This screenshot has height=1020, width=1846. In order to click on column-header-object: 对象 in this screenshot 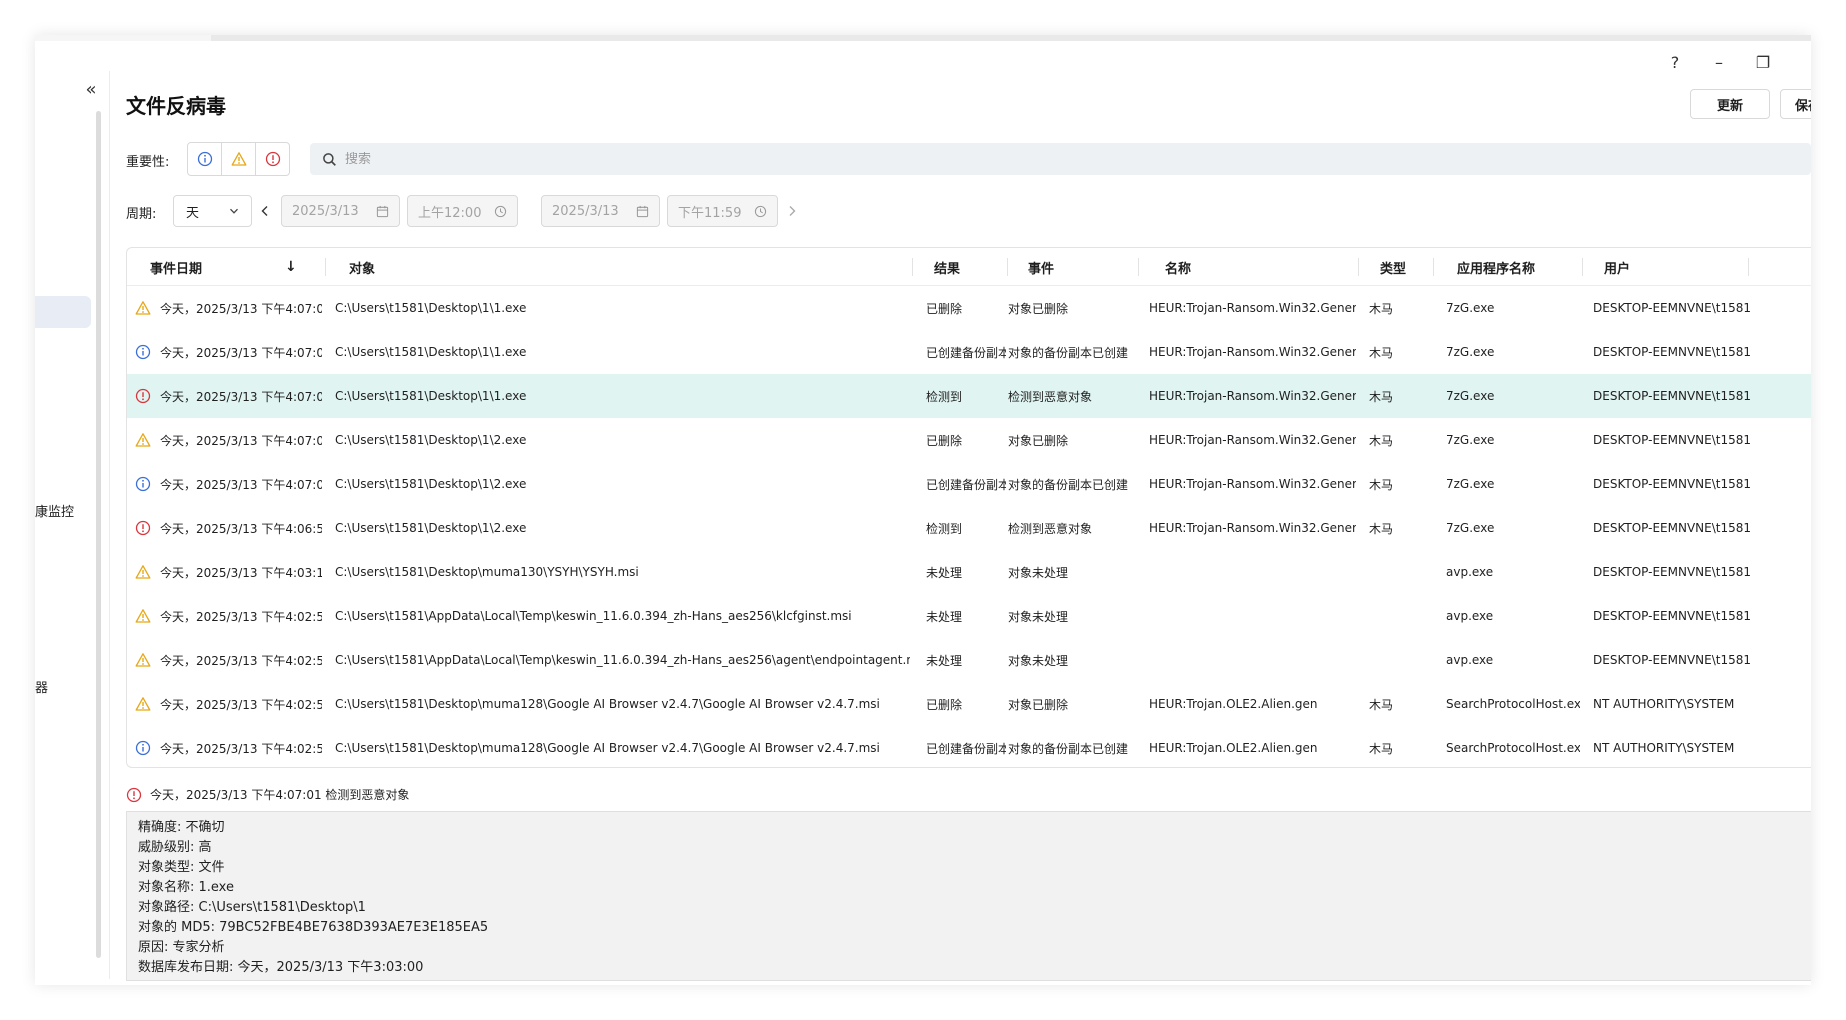, I will do `click(362, 267)`.